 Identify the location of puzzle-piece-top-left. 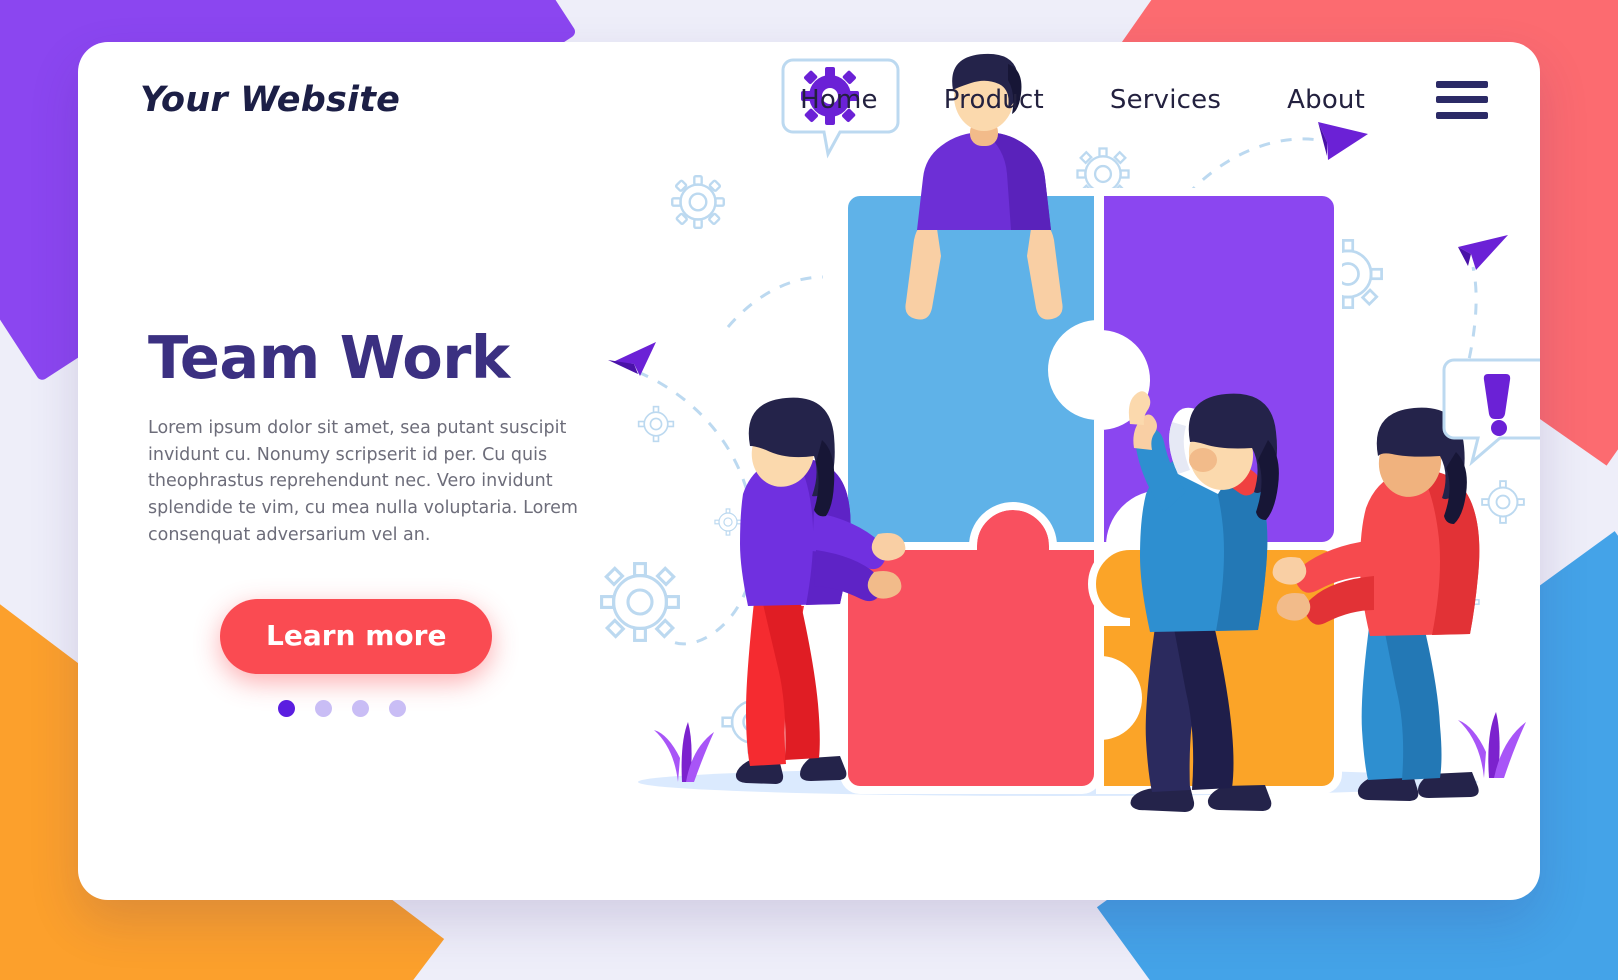
(971, 369).